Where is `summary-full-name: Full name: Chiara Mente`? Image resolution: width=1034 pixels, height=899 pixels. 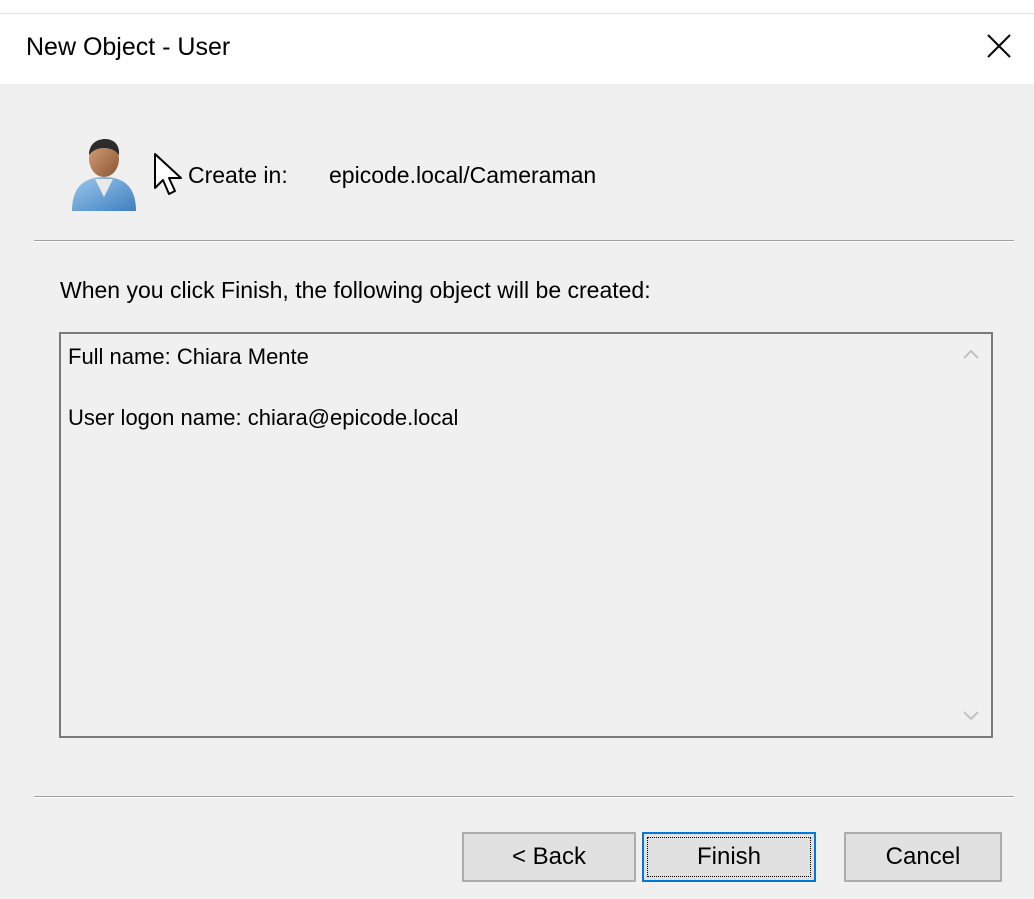
summary-full-name: Full name: Chiara Mente is located at coordinates (188, 356).